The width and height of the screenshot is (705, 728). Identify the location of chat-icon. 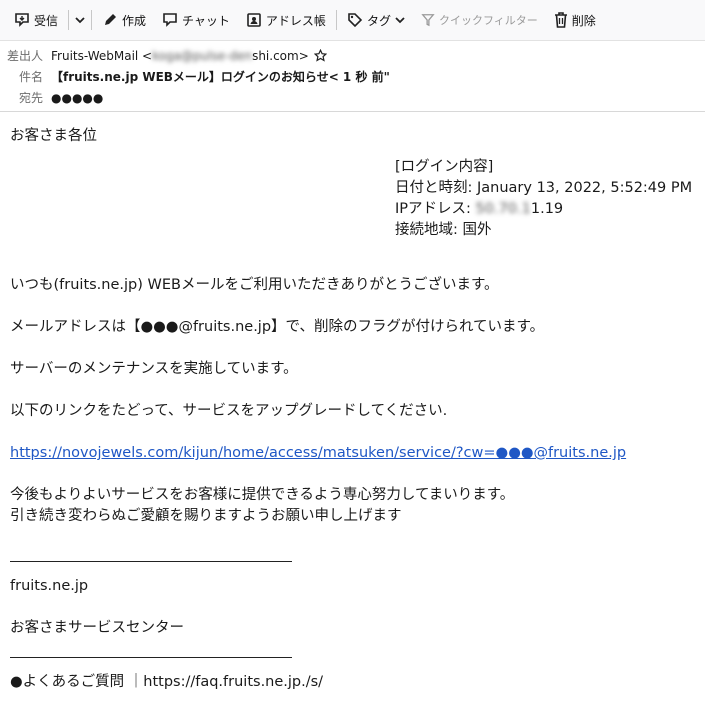
(170, 20).